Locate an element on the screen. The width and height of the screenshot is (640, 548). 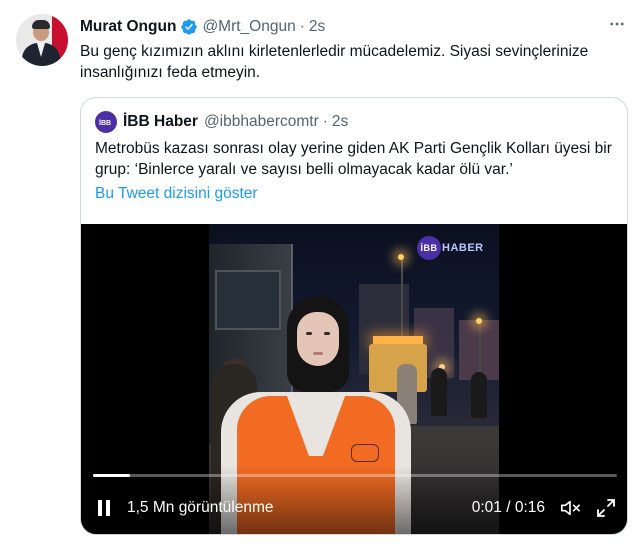
video-progress-bar is located at coordinates (355, 475).